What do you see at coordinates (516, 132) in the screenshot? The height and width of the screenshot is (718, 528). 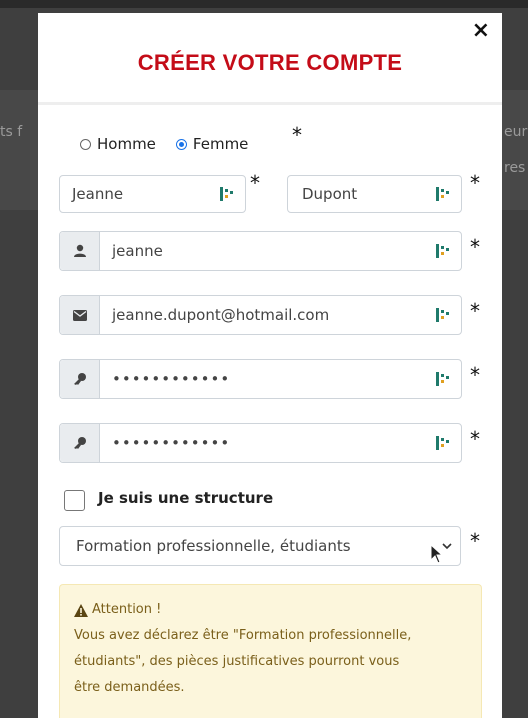 I see `backdrop-text-right-1: eur` at bounding box center [516, 132].